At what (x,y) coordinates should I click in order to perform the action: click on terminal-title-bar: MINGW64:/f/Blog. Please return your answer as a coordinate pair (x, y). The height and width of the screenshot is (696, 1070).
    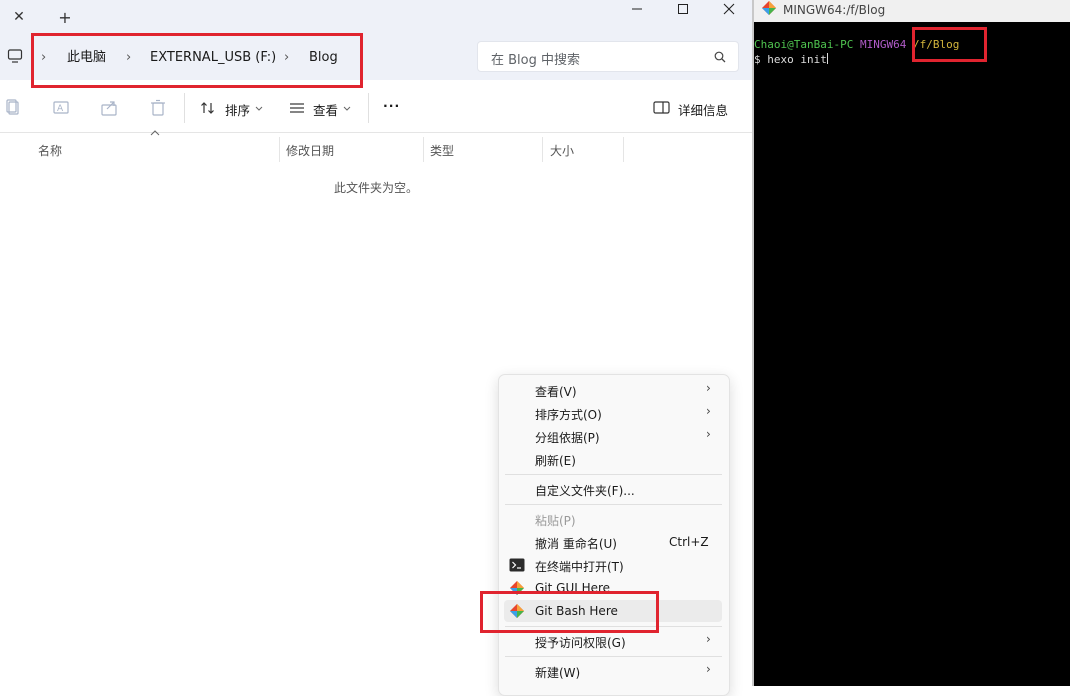
    Looking at the image, I should click on (912, 11).